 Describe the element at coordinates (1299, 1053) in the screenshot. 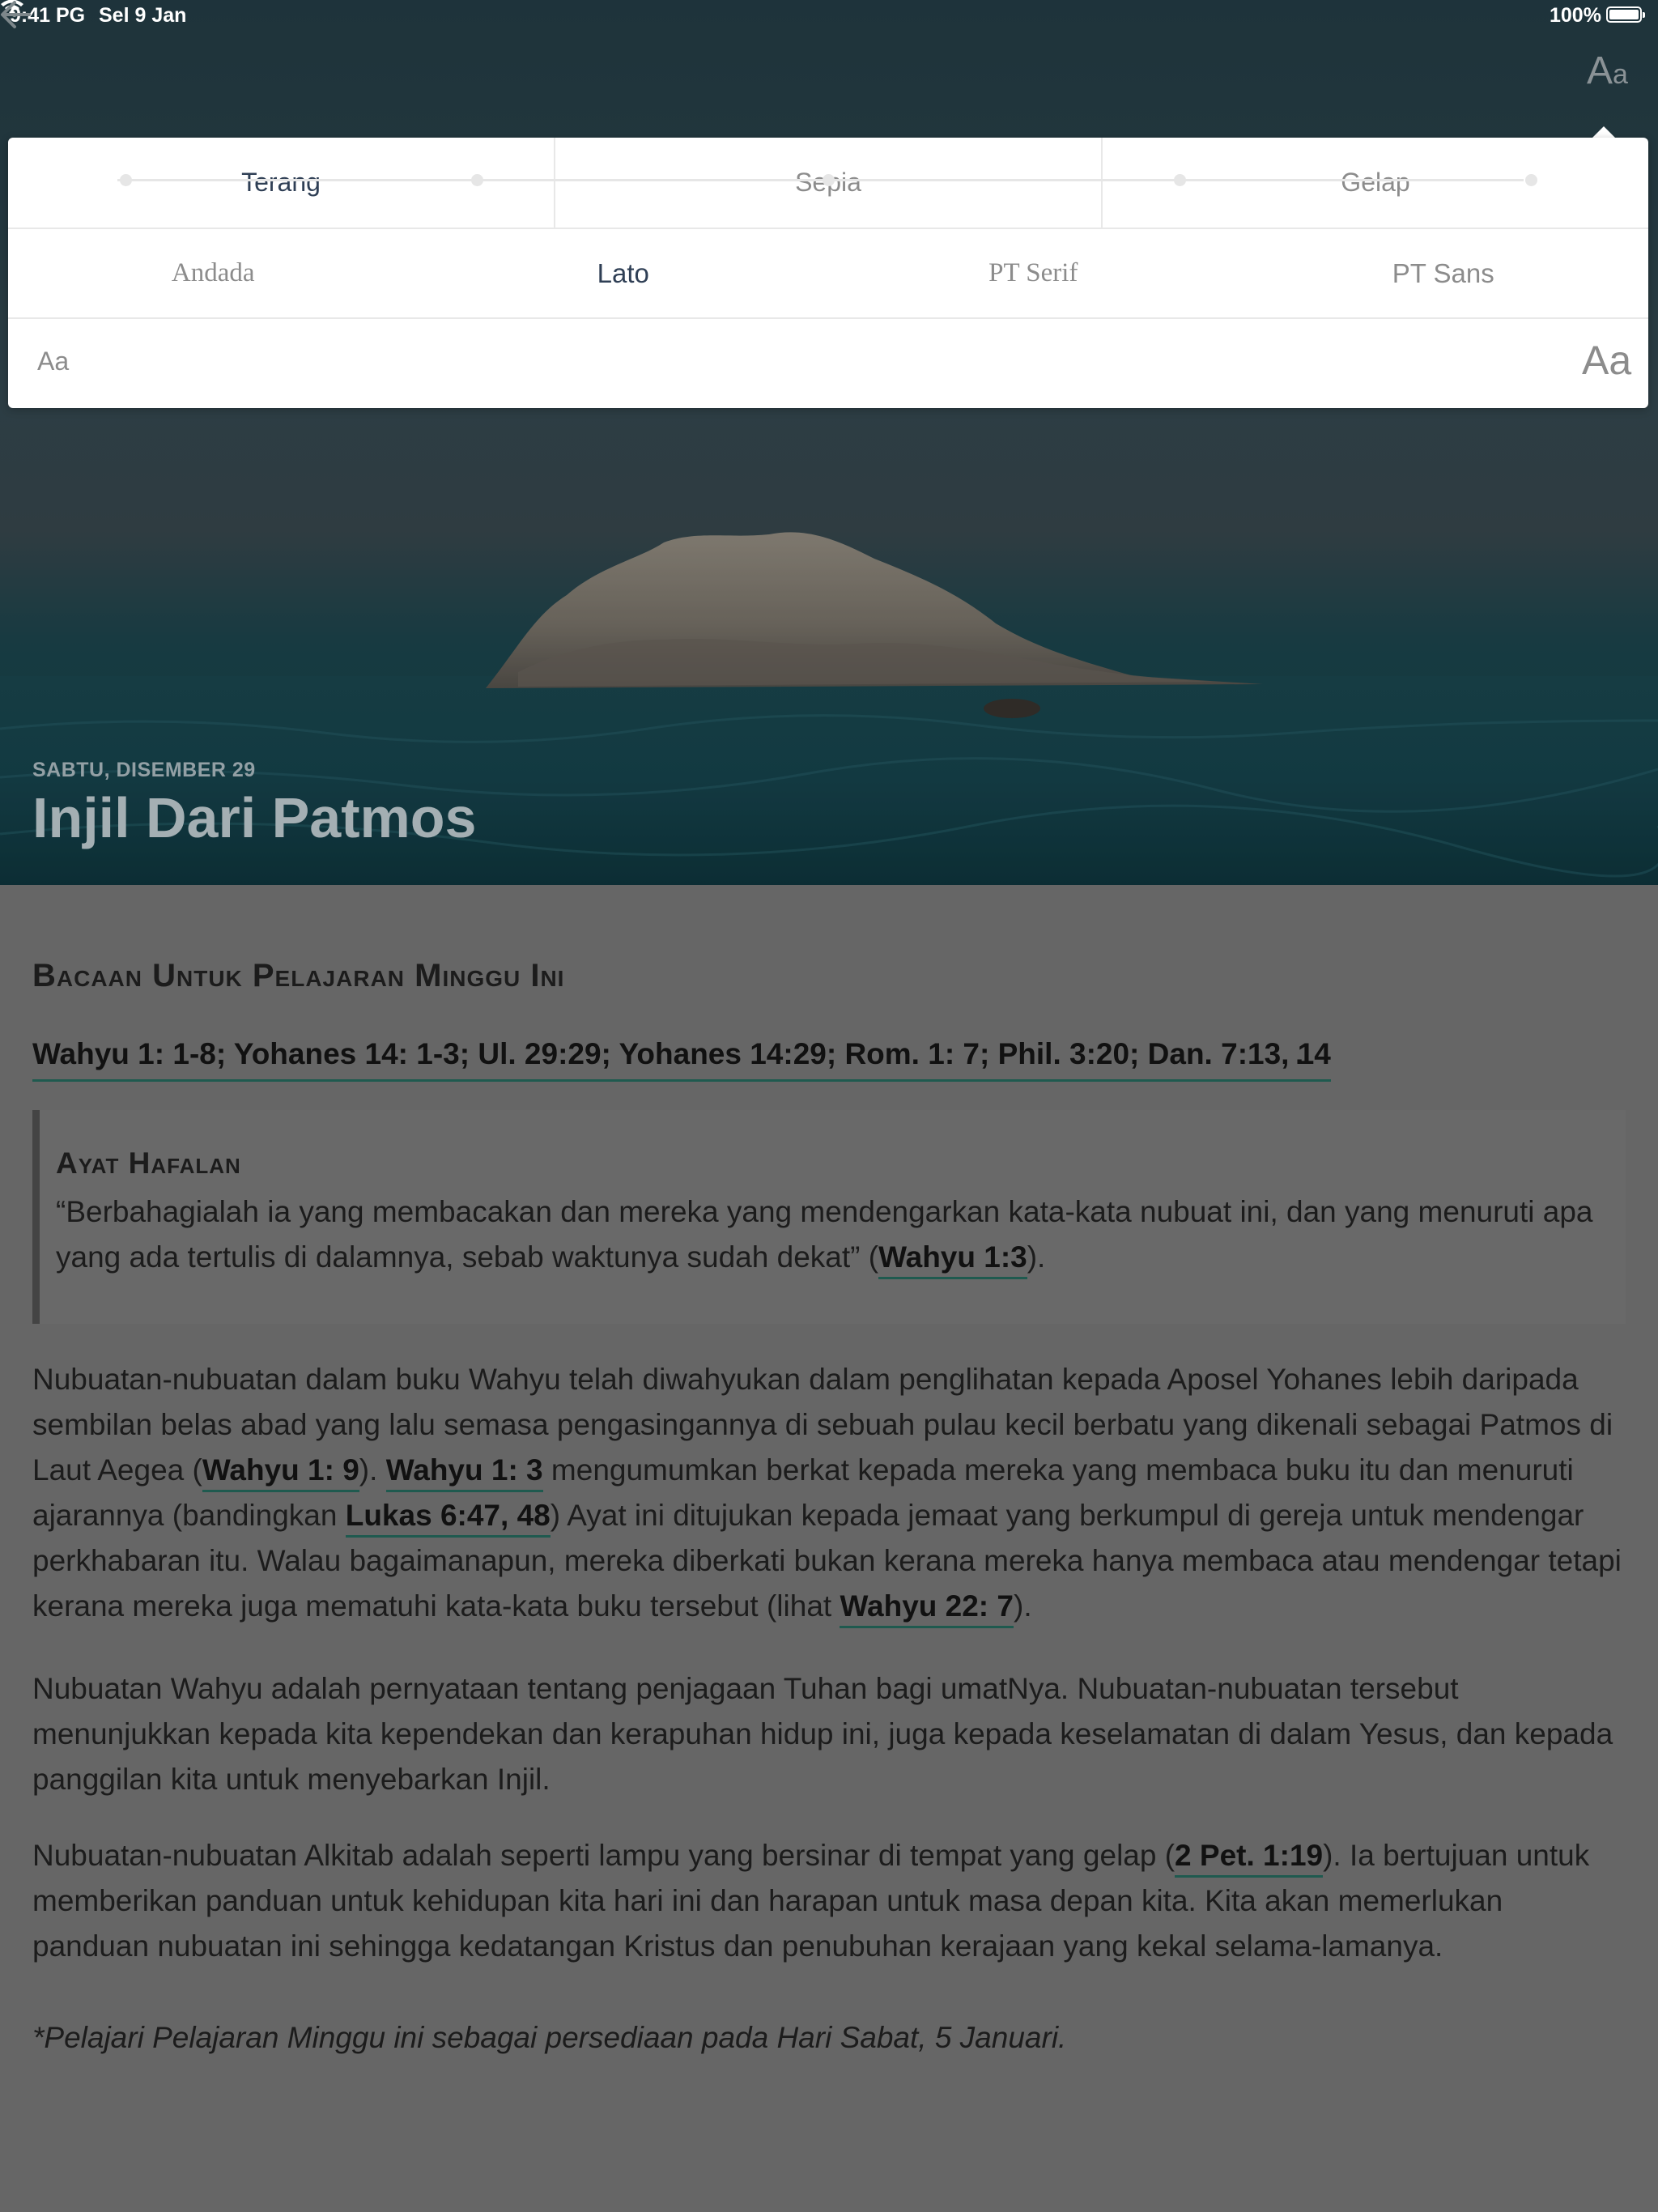

I see `readings-period: .` at that location.